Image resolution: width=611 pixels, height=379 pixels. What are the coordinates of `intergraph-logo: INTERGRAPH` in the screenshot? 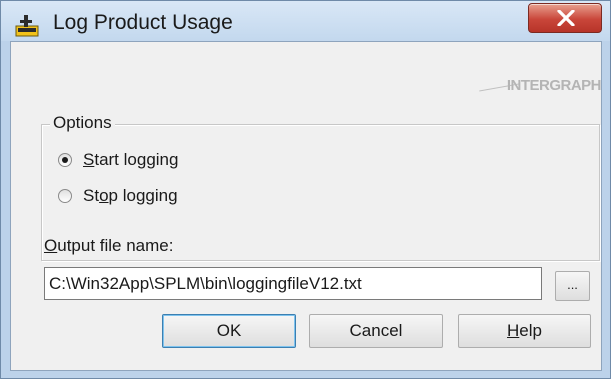 It's located at (541, 86).